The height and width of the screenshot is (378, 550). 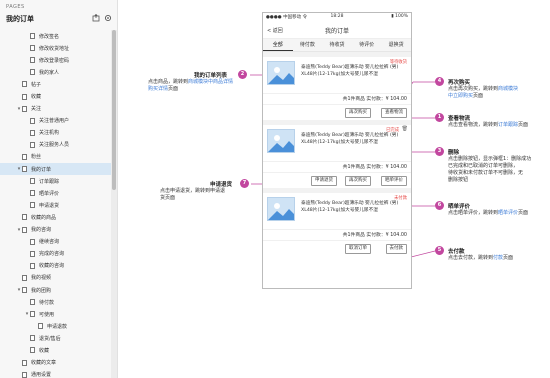 What do you see at coordinates (56, 373) in the screenshot?
I see `sidebar-item: 通用设置` at bounding box center [56, 373].